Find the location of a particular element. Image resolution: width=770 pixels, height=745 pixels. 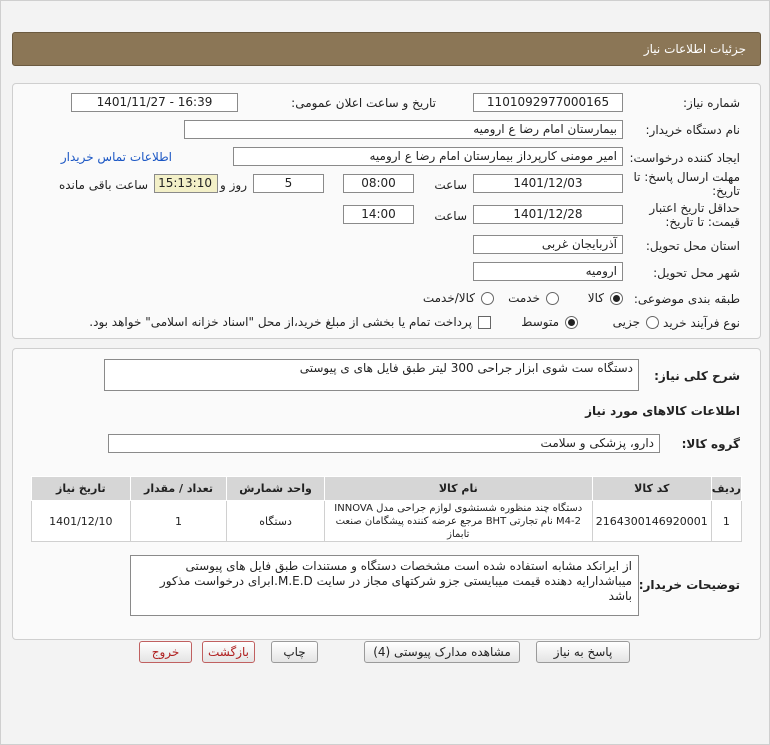

need-number-field: 1101092977000165 is located at coordinates (548, 102).